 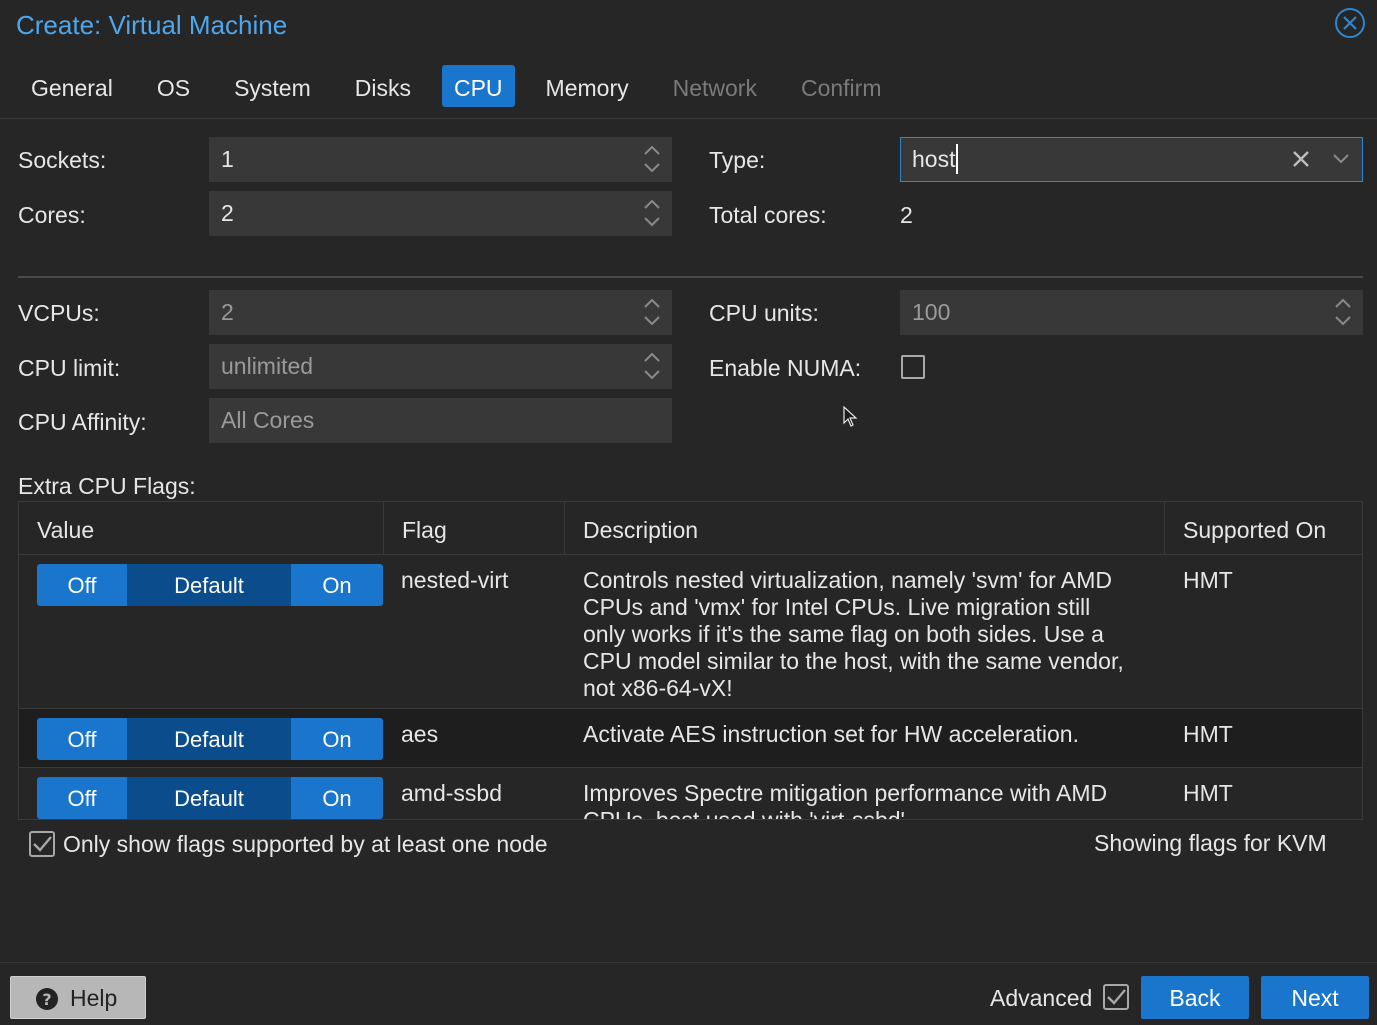 I want to click on tab-cpu: CPU, so click(x=478, y=86).